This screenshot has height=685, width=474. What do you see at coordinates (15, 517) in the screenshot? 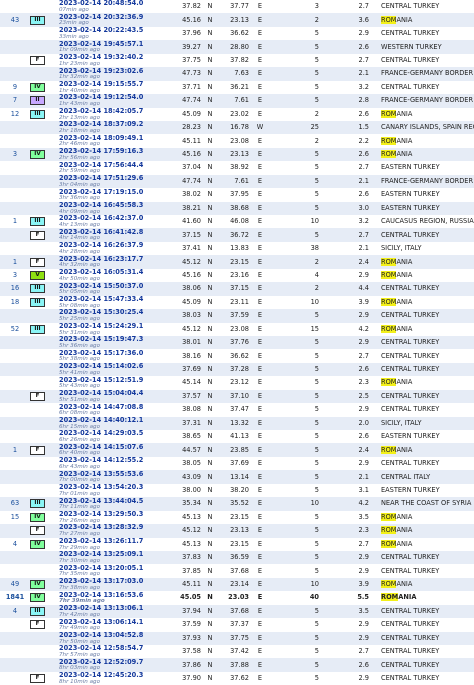
I see `felt-count: 15` at bounding box center [15, 517].